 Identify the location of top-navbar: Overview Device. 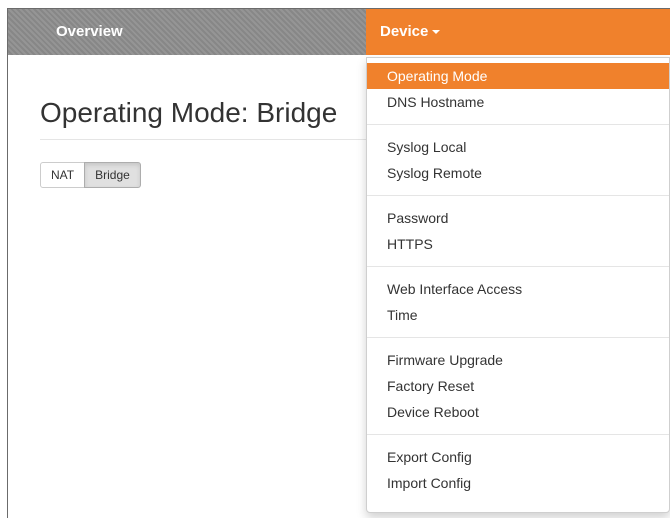
(339, 32).